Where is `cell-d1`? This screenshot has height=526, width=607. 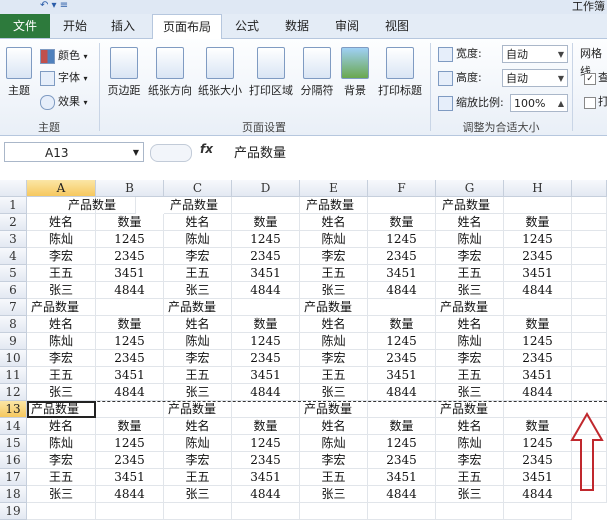 cell-d1 is located at coordinates (266, 205).